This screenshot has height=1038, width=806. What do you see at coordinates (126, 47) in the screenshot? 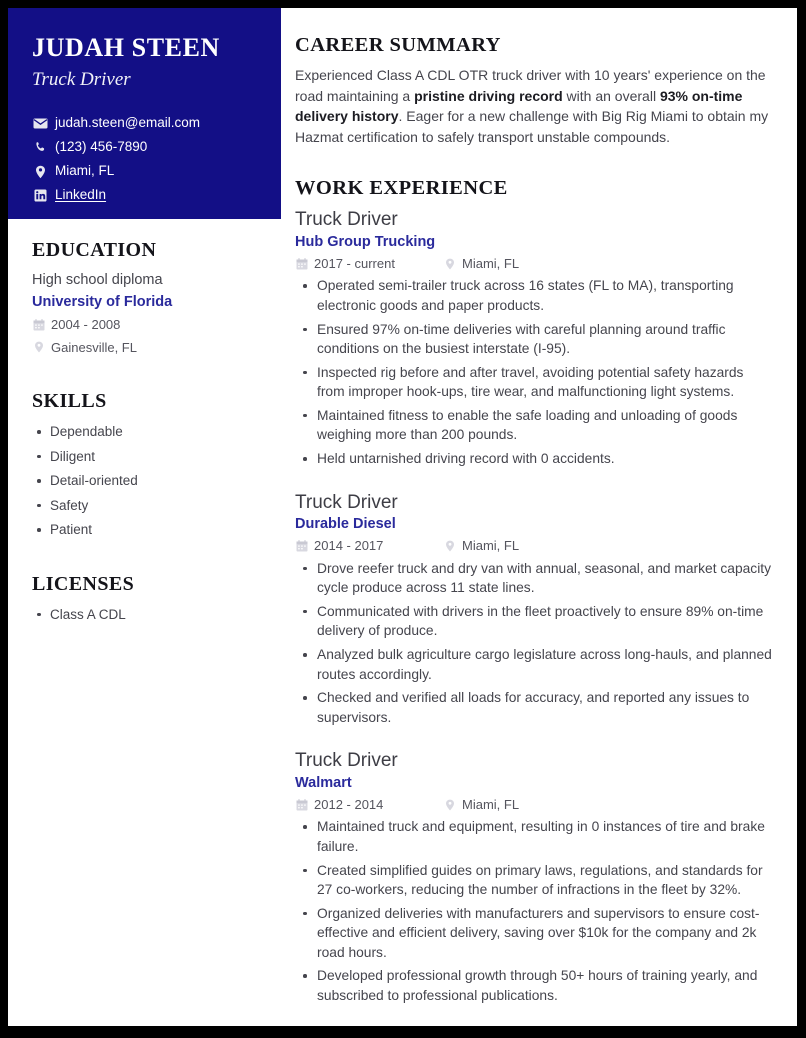
I see `candidate-name: JUDAH STEEN` at bounding box center [126, 47].